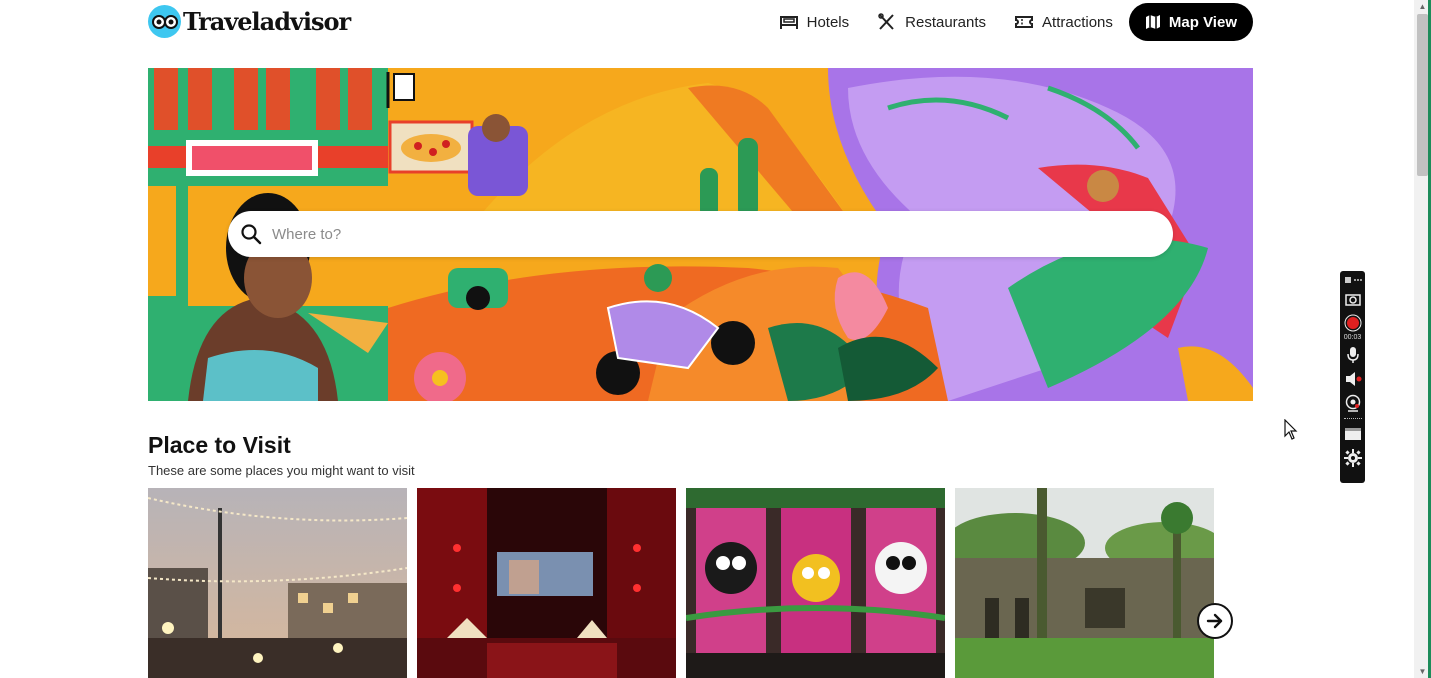 The width and height of the screenshot is (1431, 678). I want to click on screen-select-button, so click(1353, 434).